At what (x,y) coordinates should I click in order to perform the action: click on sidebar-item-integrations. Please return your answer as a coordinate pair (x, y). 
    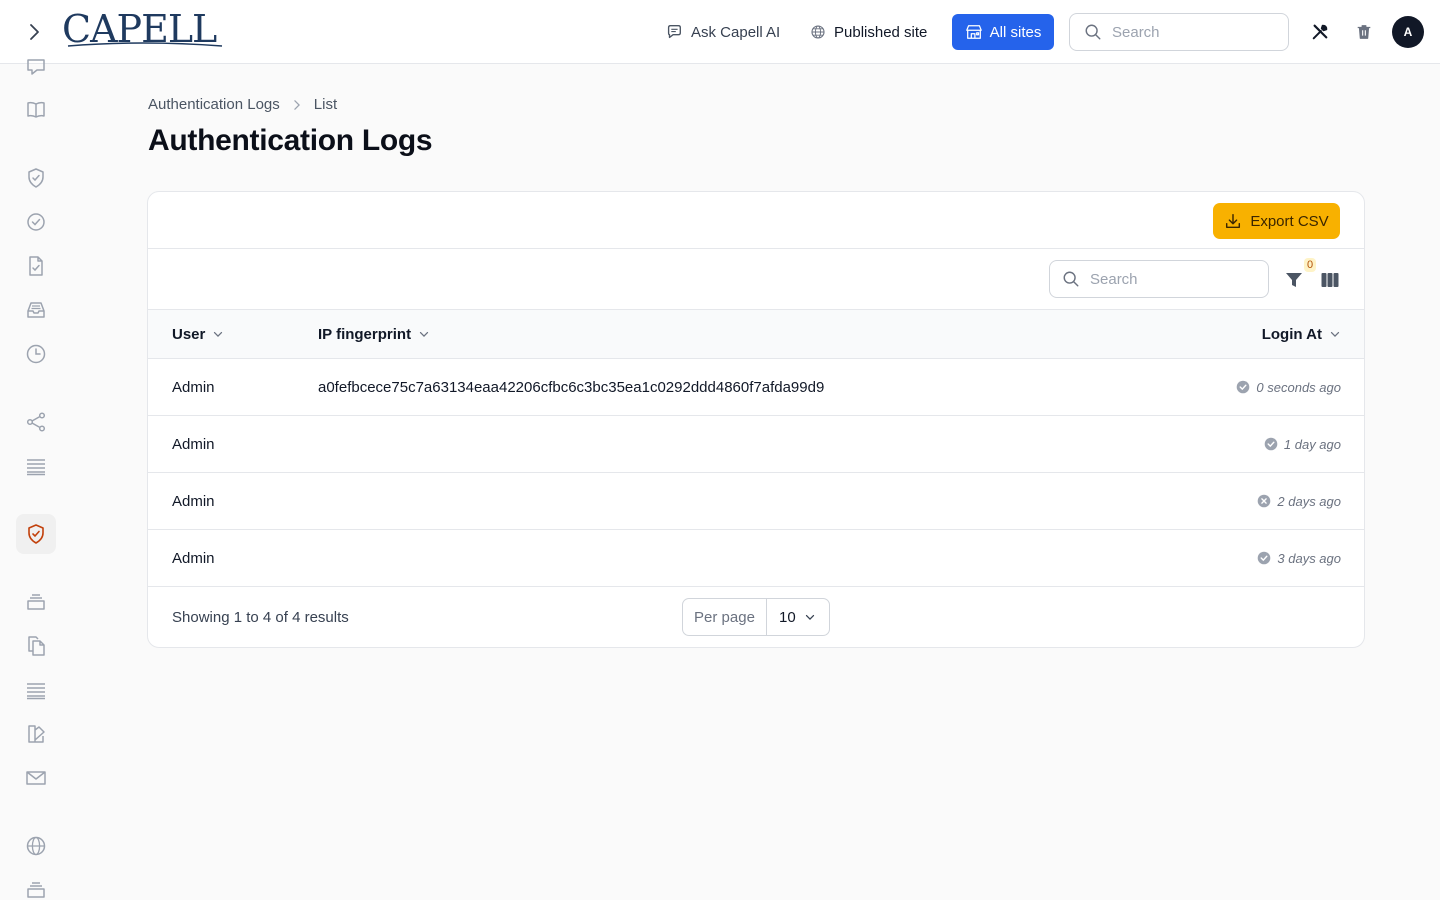
    Looking at the image, I should click on (36, 422).